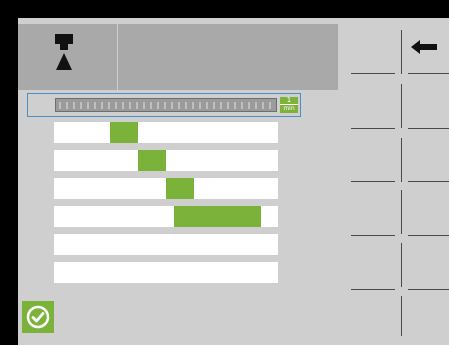 The width and height of the screenshot is (449, 345). I want to click on feed-rate-scale, so click(166, 105).